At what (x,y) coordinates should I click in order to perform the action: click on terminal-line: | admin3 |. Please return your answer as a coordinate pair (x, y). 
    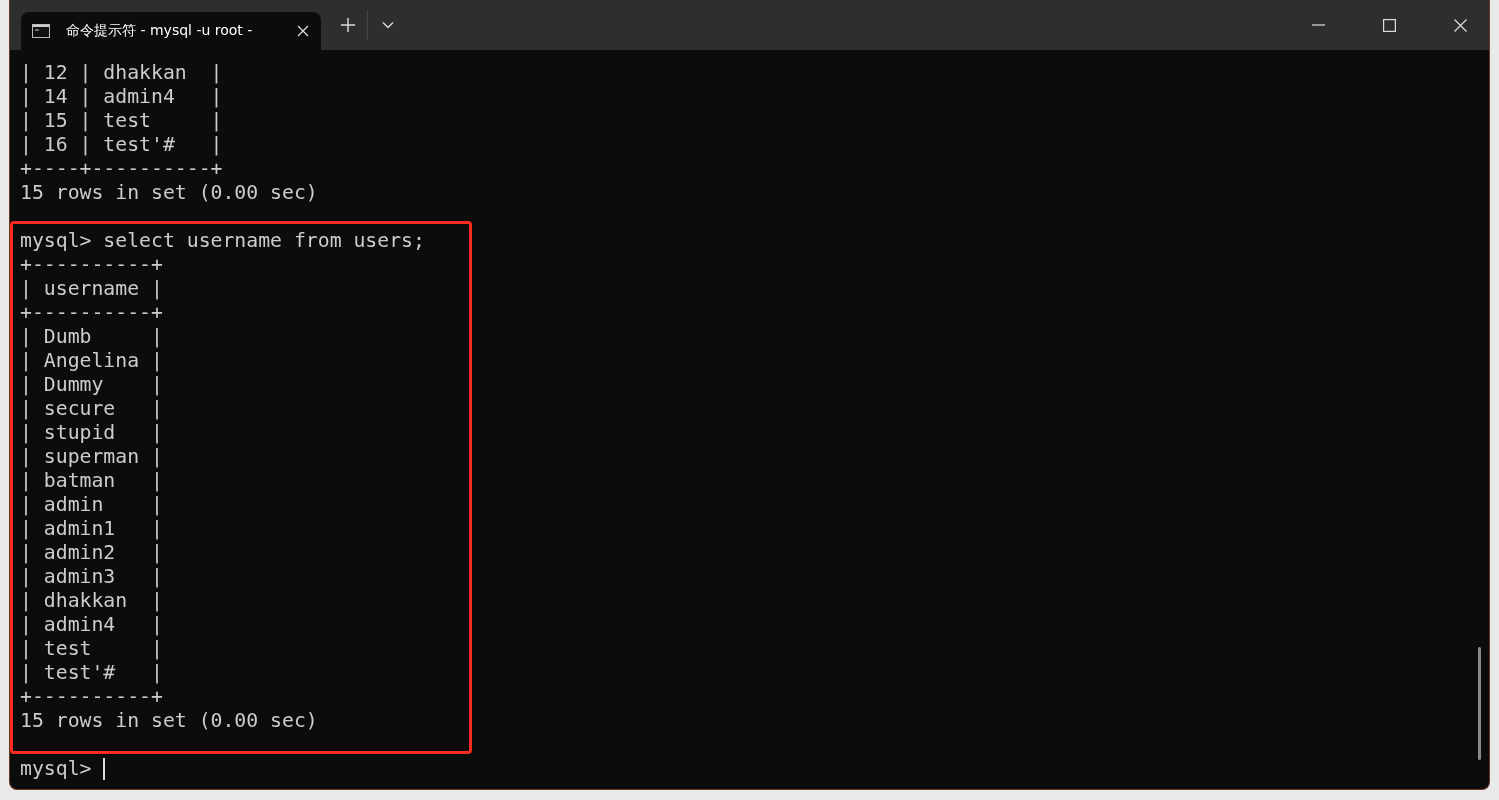
    Looking at the image, I should click on (91, 576).